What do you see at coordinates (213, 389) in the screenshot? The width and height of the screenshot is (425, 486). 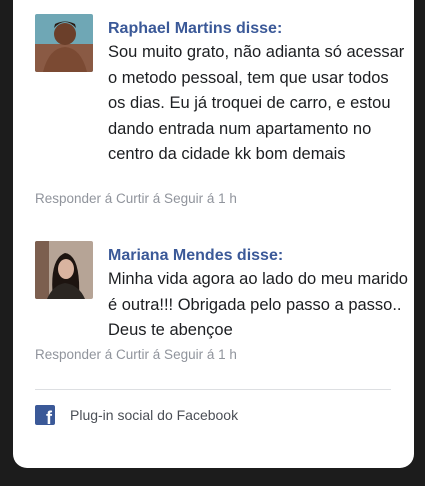 I see `divider` at bounding box center [213, 389].